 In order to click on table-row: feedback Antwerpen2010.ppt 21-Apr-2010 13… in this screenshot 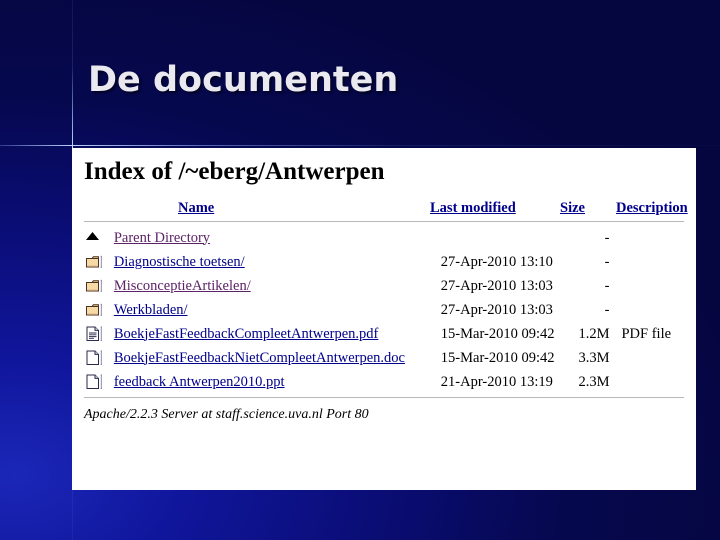, I will do `click(384, 382)`.